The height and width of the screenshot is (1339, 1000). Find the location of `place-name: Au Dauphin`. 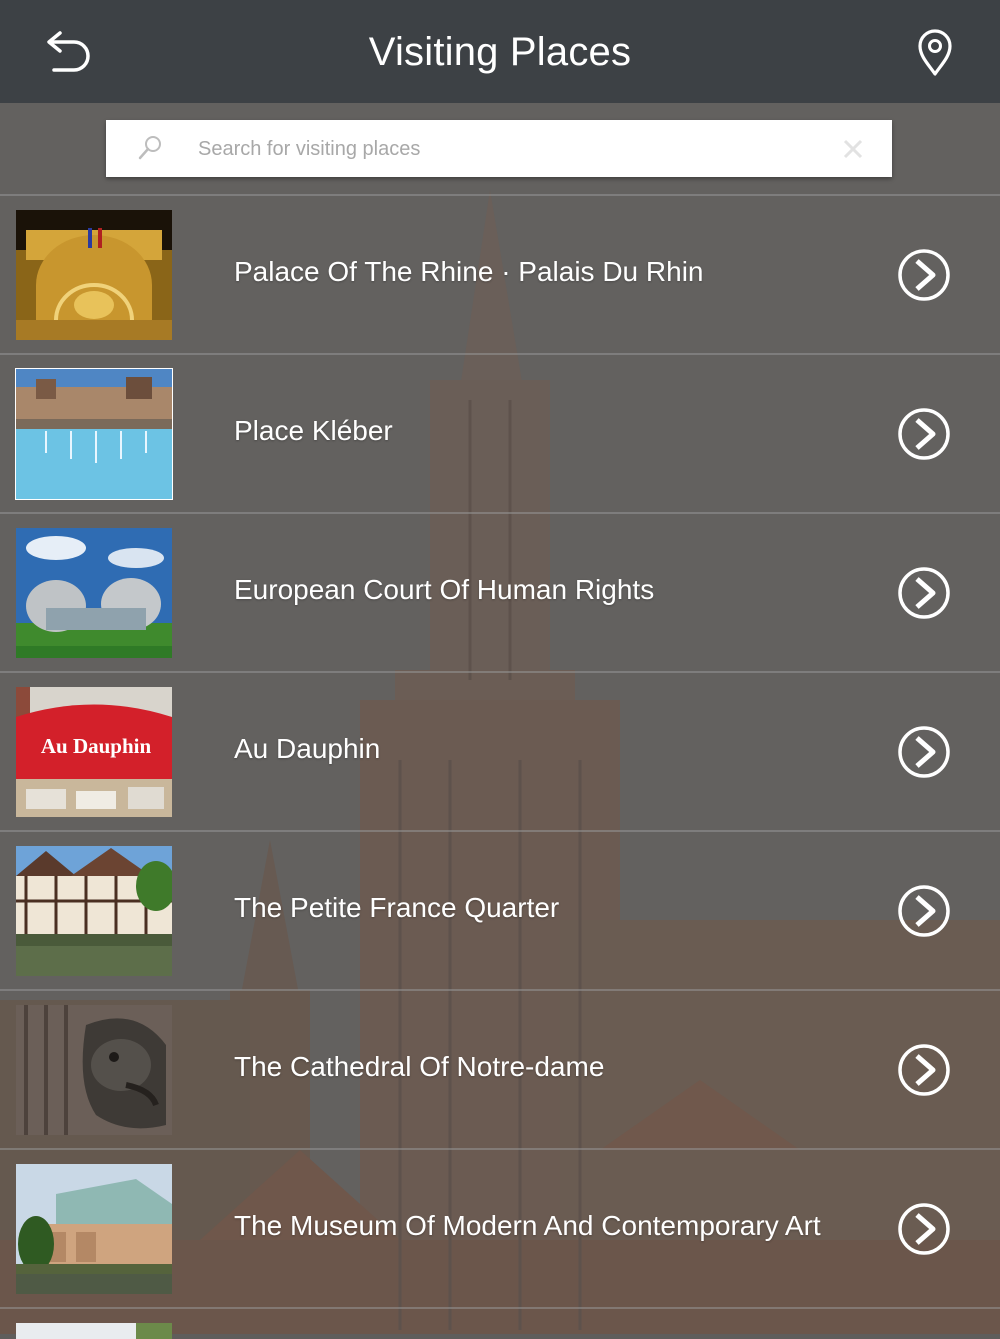

place-name: Au Dauphin is located at coordinates (307, 748).